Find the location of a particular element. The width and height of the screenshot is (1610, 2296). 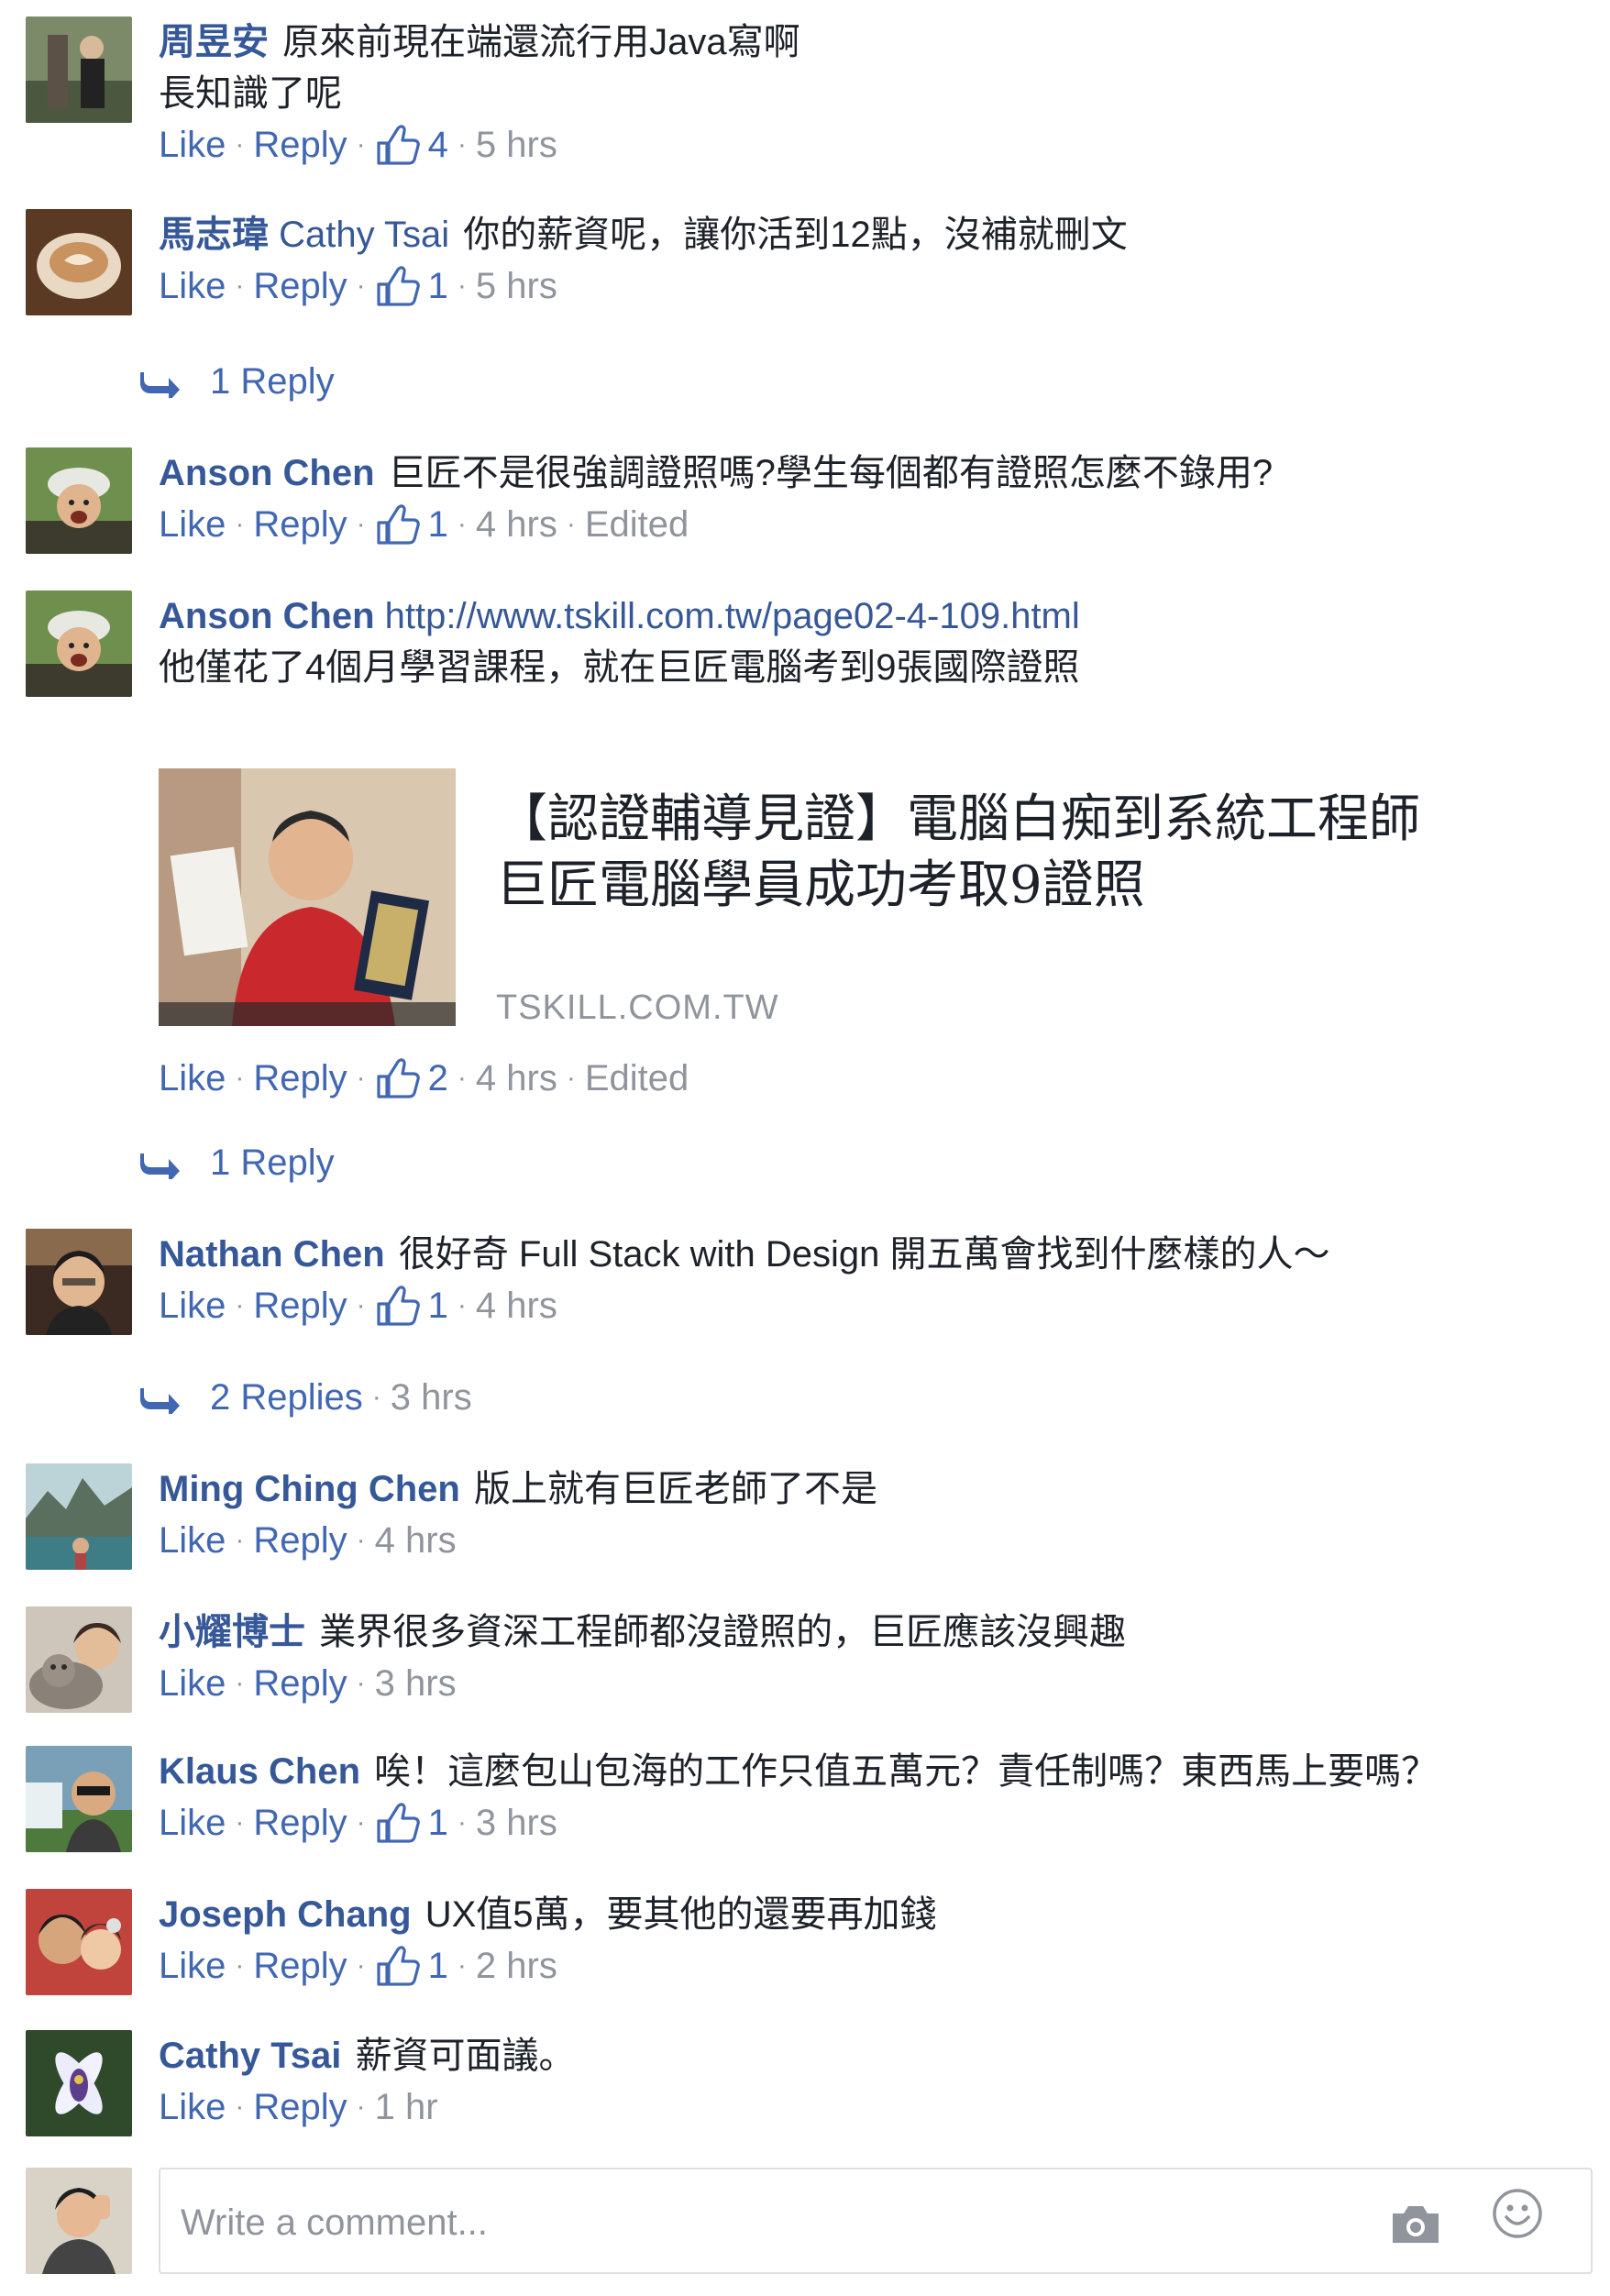

emoji-icon is located at coordinates (1517, 2213).